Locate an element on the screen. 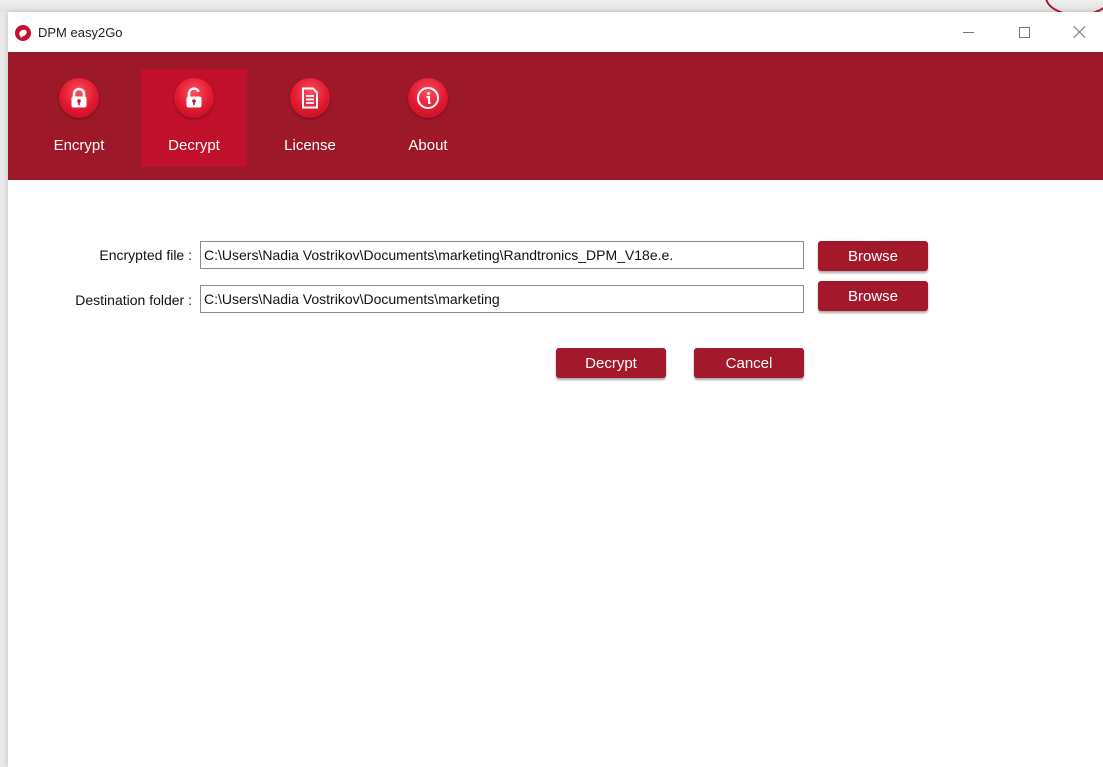 The image size is (1103, 767). tab-decrypt-label: Decrypt is located at coordinates (194, 145).